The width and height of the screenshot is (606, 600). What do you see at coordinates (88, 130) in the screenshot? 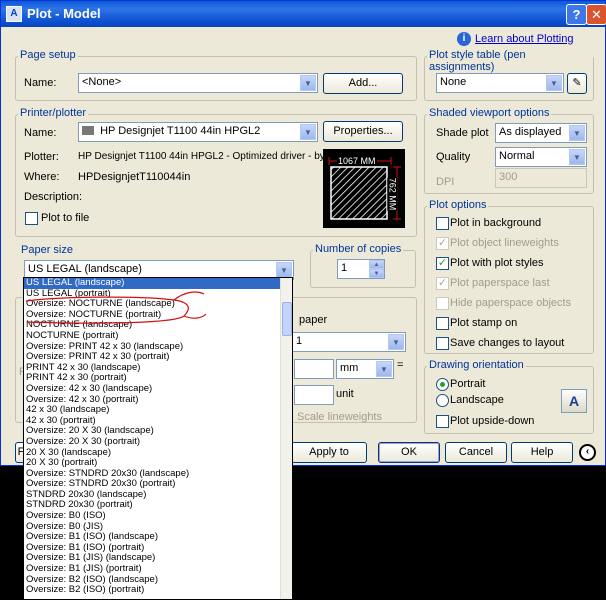
I see `printer-icon` at bounding box center [88, 130].